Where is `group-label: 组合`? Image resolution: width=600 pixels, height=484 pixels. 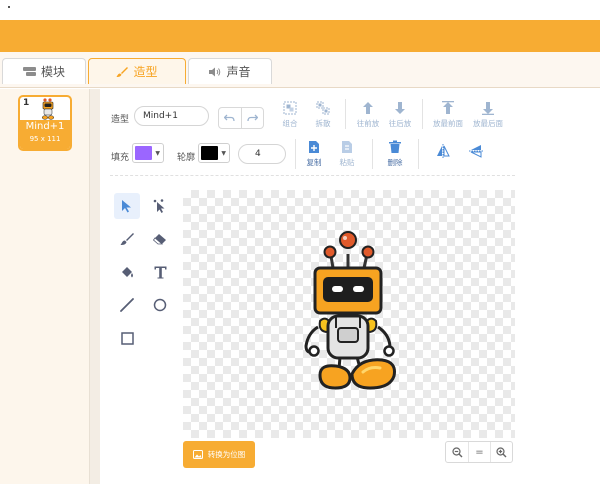
group-label: 组合 is located at coordinates (290, 123).